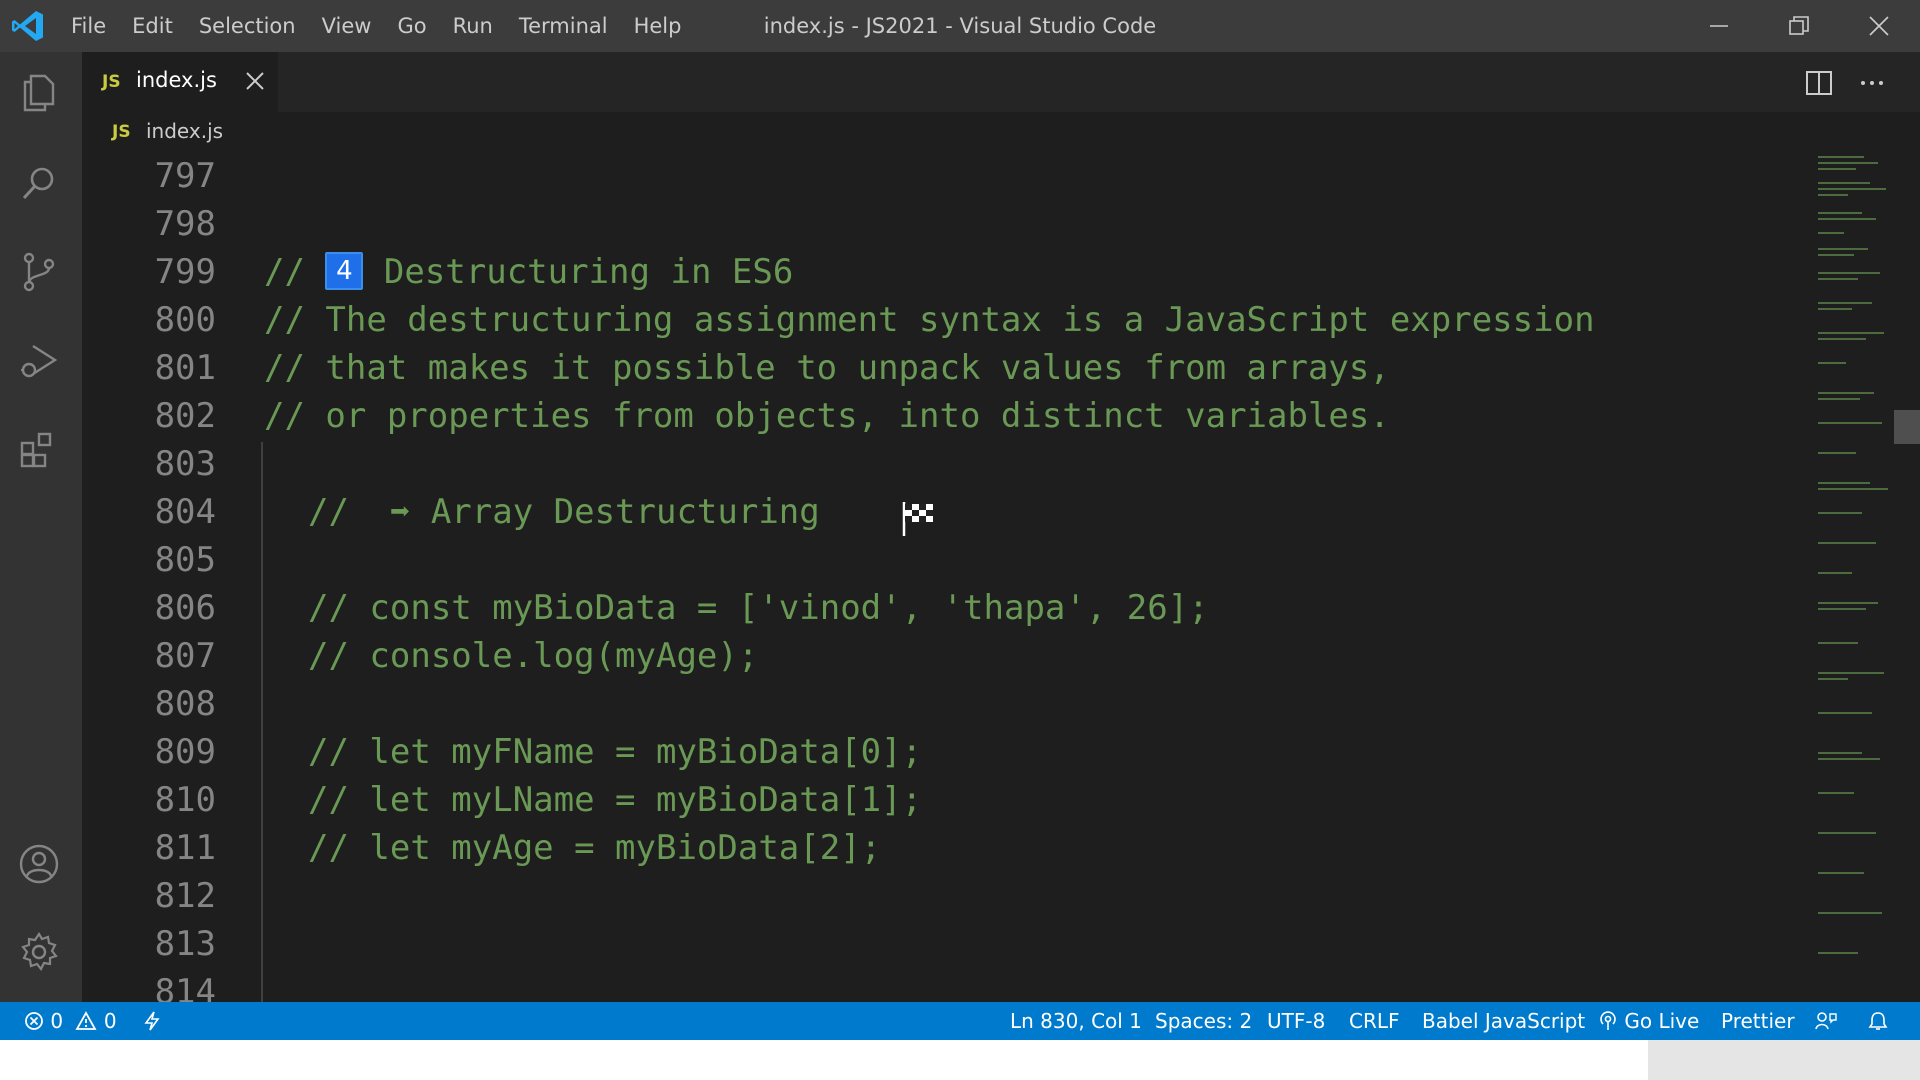 Image resolution: width=1920 pixels, height=1080 pixels. What do you see at coordinates (70, 1021) in the screenshot?
I see `problems-indicator: 0 0` at bounding box center [70, 1021].